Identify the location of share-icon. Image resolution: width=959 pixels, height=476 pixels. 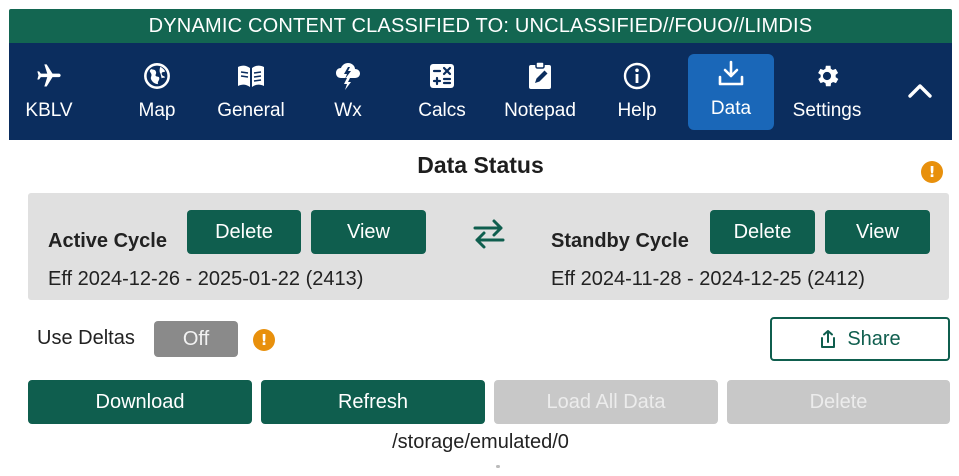
(828, 339).